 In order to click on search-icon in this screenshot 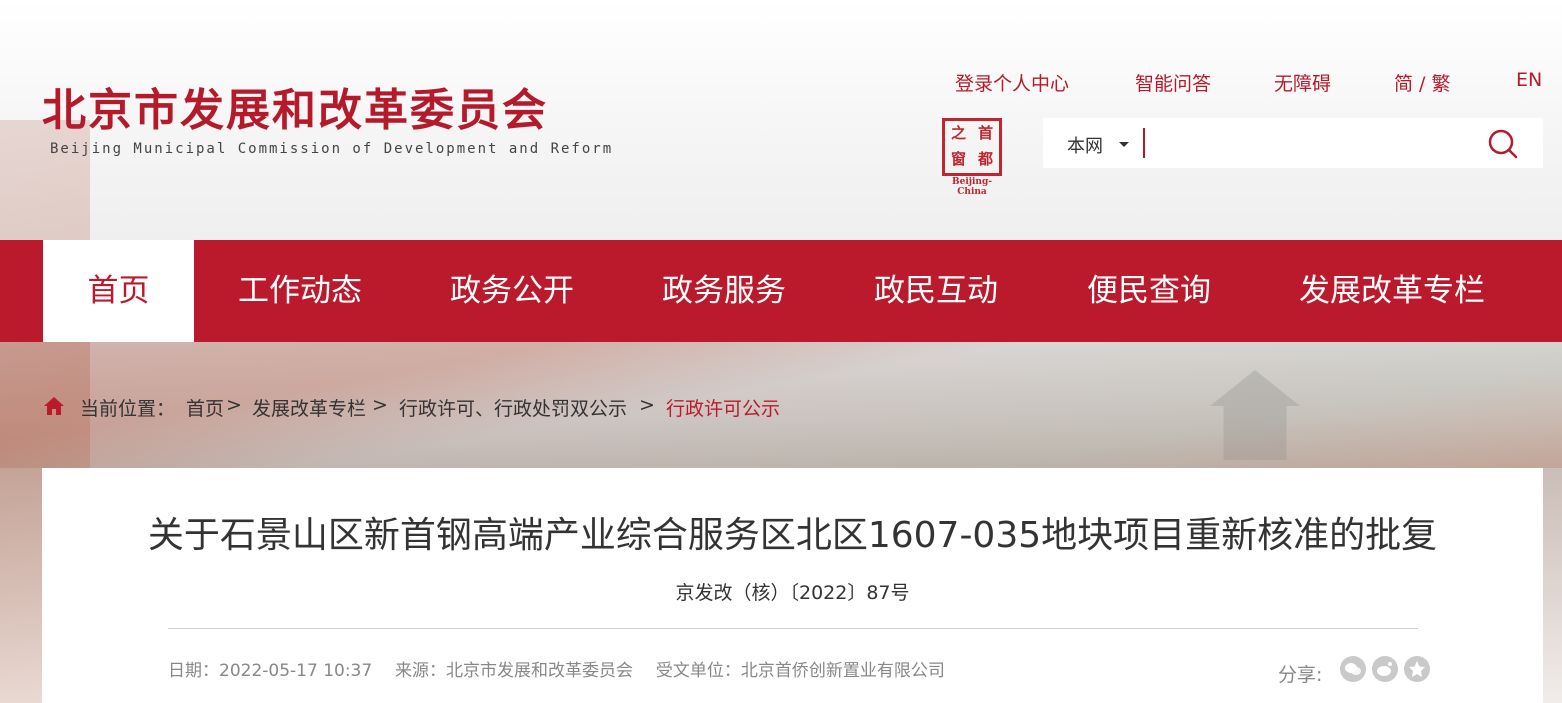, I will do `click(1503, 144)`.